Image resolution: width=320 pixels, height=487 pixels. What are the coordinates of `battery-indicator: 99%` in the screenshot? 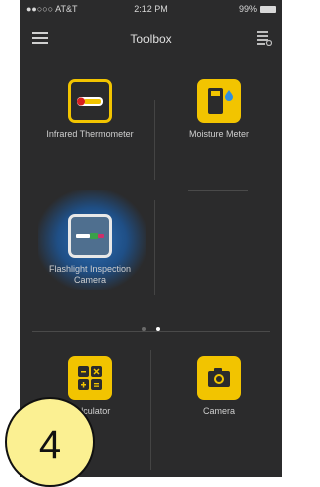 It's located at (257, 9).